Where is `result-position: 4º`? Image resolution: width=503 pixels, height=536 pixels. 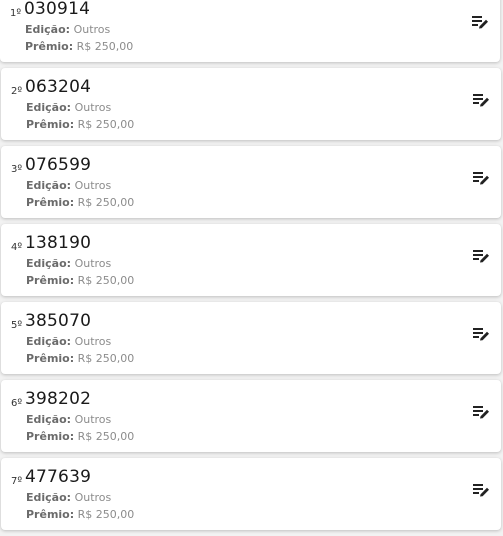 result-position: 4º is located at coordinates (17, 247).